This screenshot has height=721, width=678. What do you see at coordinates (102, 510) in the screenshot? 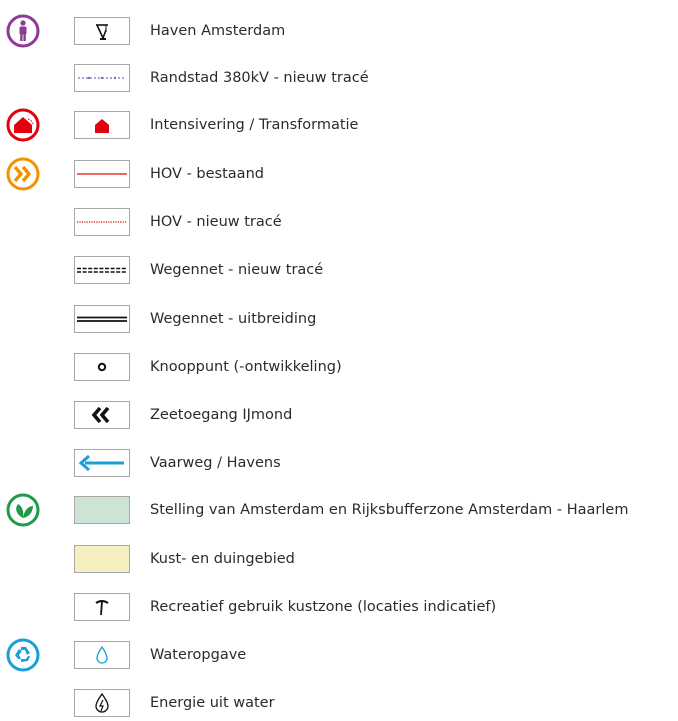
I see `green-area-icon` at bounding box center [102, 510].